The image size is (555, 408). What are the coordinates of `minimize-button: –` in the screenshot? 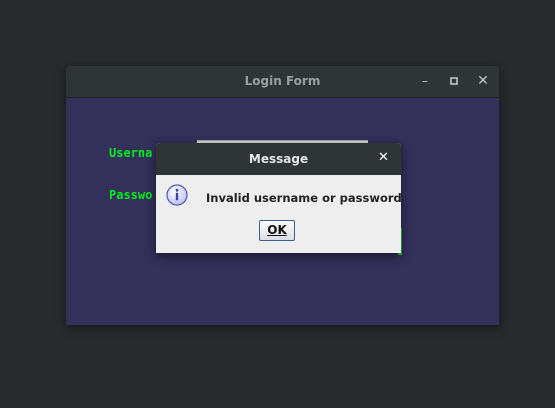 It's located at (425, 81).